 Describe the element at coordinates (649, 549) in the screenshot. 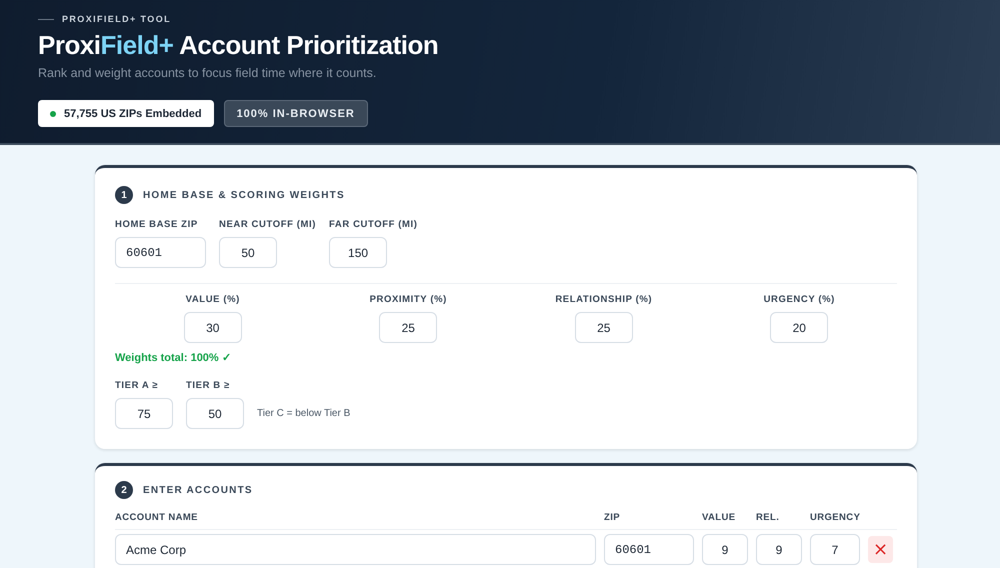

I see `zip-field: 60601` at that location.